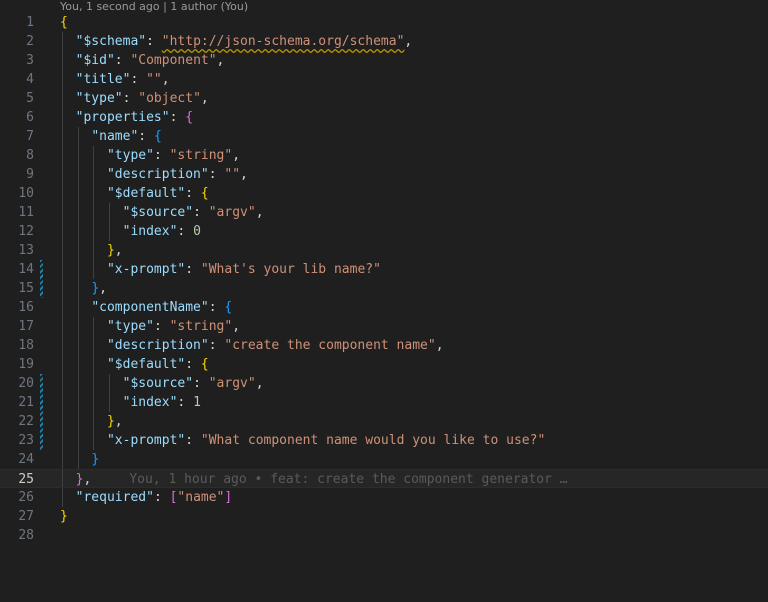 The height and width of the screenshot is (602, 768). I want to click on code-line: 28, so click(384, 535).